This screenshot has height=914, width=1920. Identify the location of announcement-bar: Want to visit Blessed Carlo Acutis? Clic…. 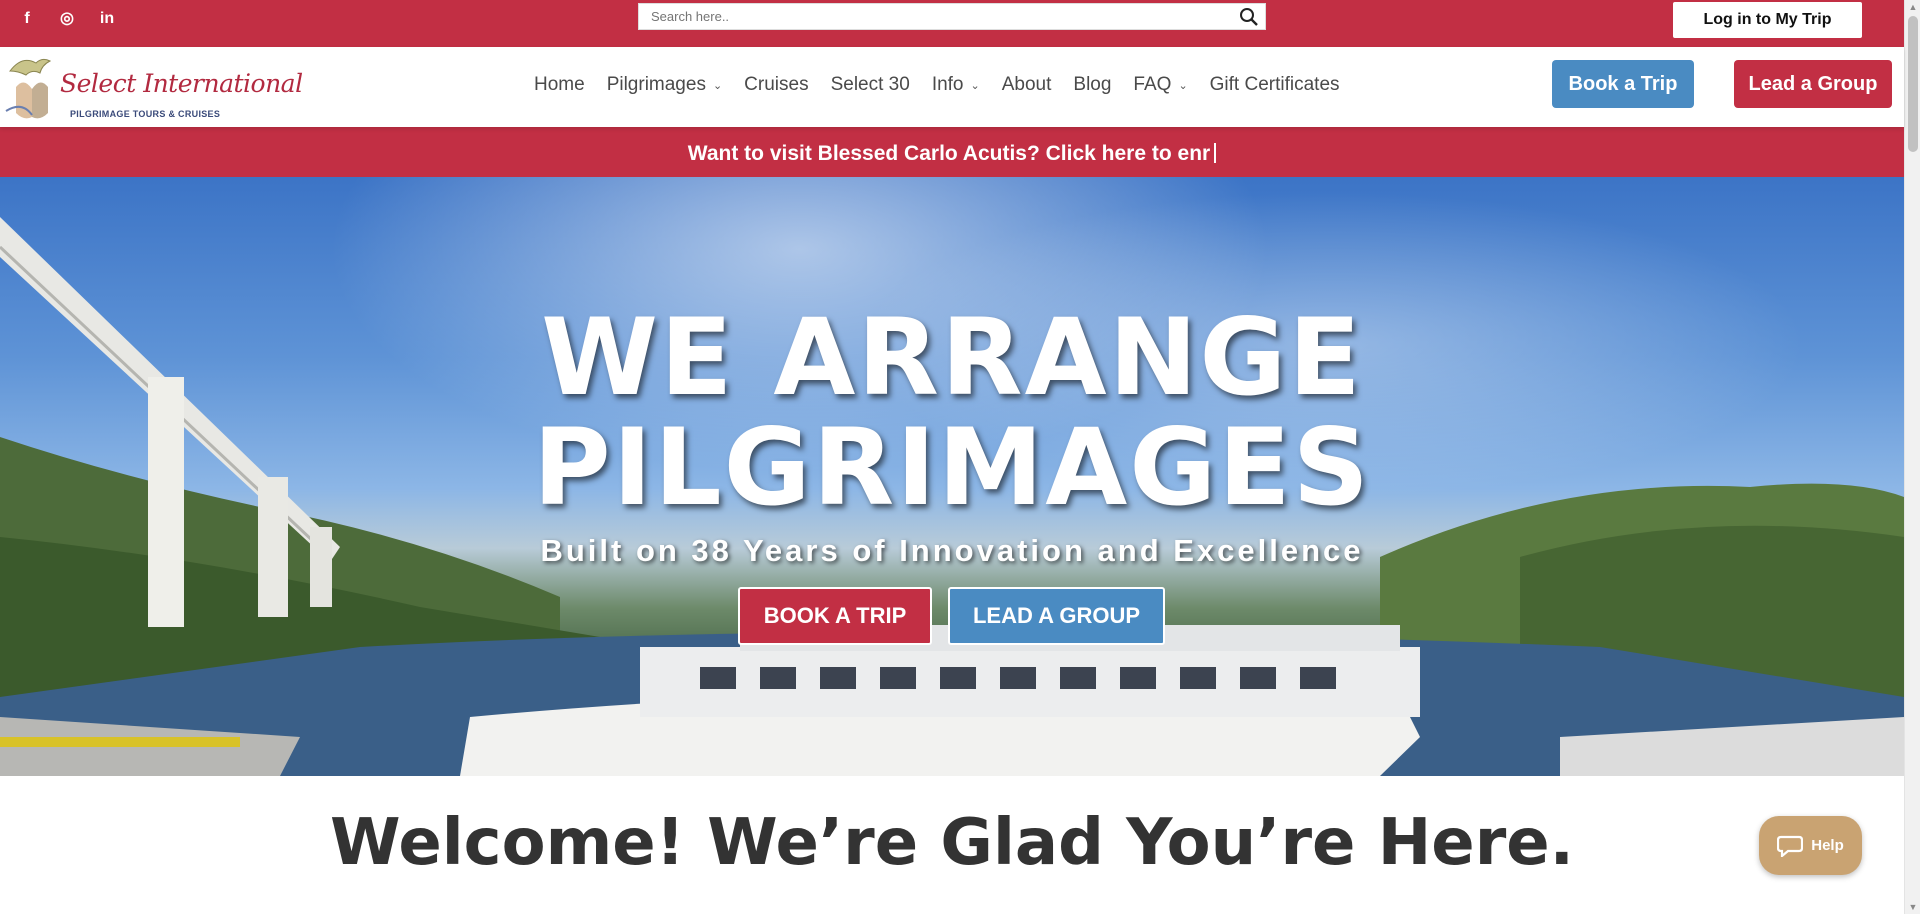
(952, 152).